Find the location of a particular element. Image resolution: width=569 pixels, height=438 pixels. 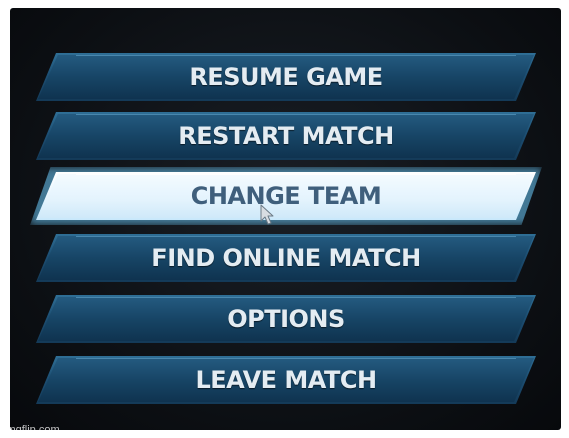

find-online-match-button: FIND ONLINE MATCH is located at coordinates (286, 258).